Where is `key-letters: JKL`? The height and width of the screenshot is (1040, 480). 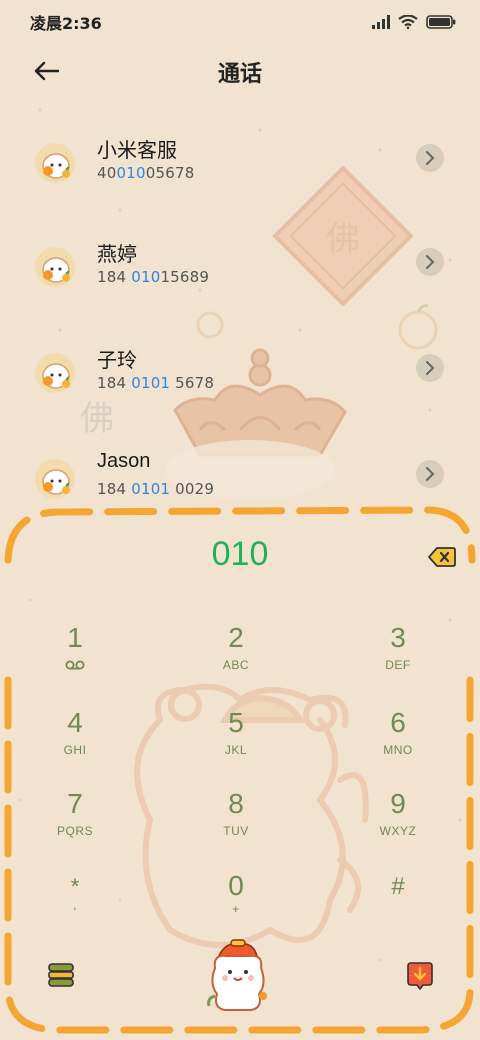 key-letters: JKL is located at coordinates (236, 750).